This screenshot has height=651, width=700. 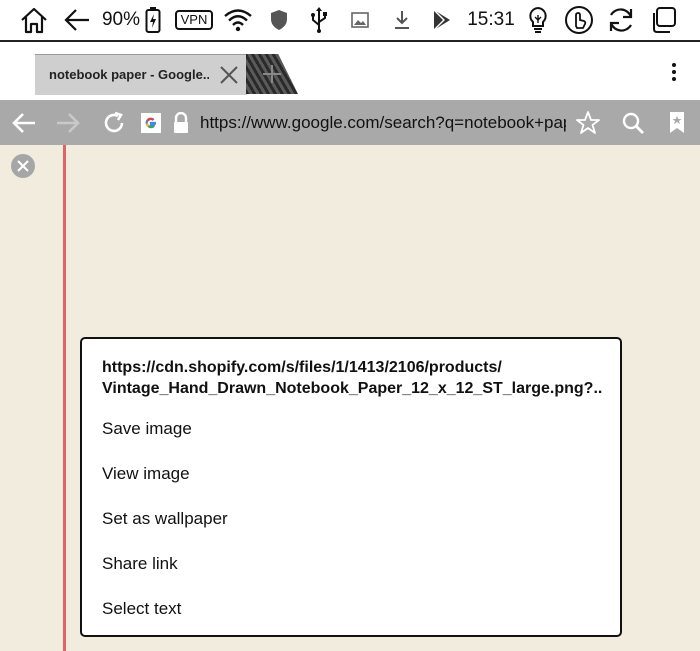 I want to click on refresh-icon, so click(x=621, y=20).